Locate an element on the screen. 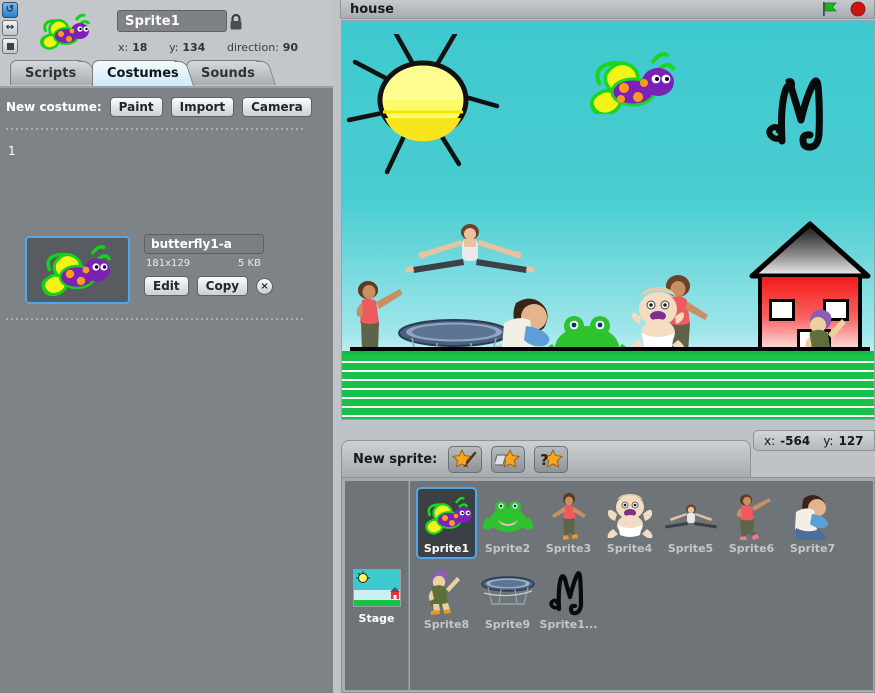 Image resolution: width=875 pixels, height=693 pixels. x-label: x: is located at coordinates (123, 47).